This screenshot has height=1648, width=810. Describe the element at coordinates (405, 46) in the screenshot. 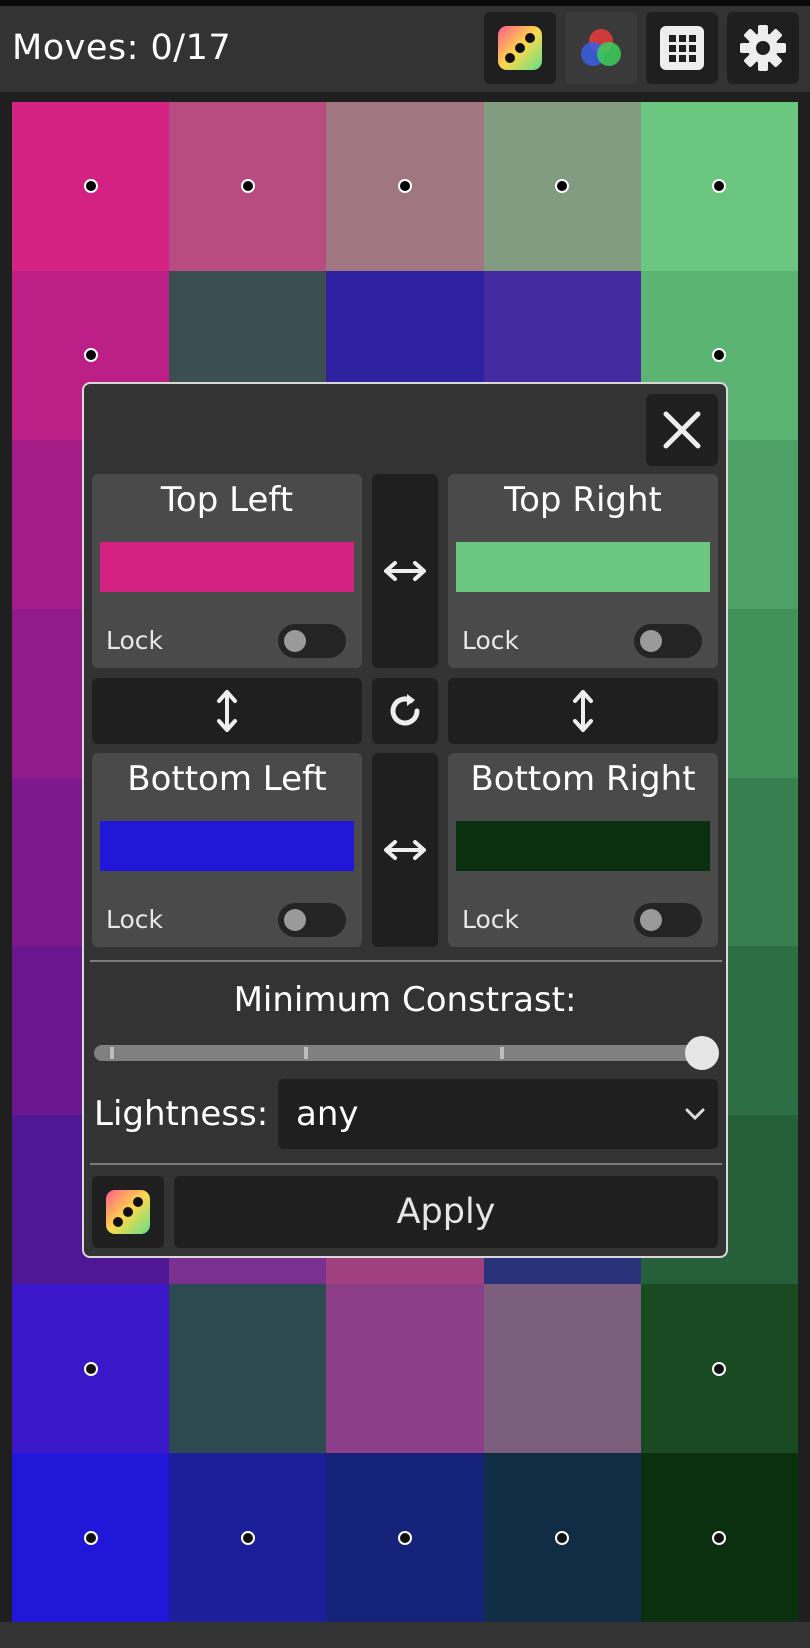

I see `top-bar: Moves: 0/17` at that location.